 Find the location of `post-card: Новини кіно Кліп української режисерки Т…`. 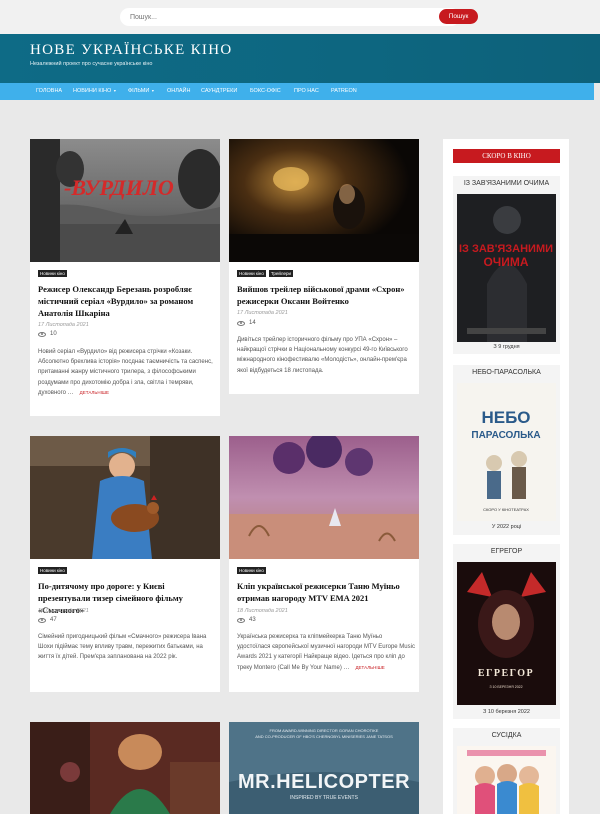

post-card: Новини кіно Кліп української режисерки Т… is located at coordinates (324, 564).